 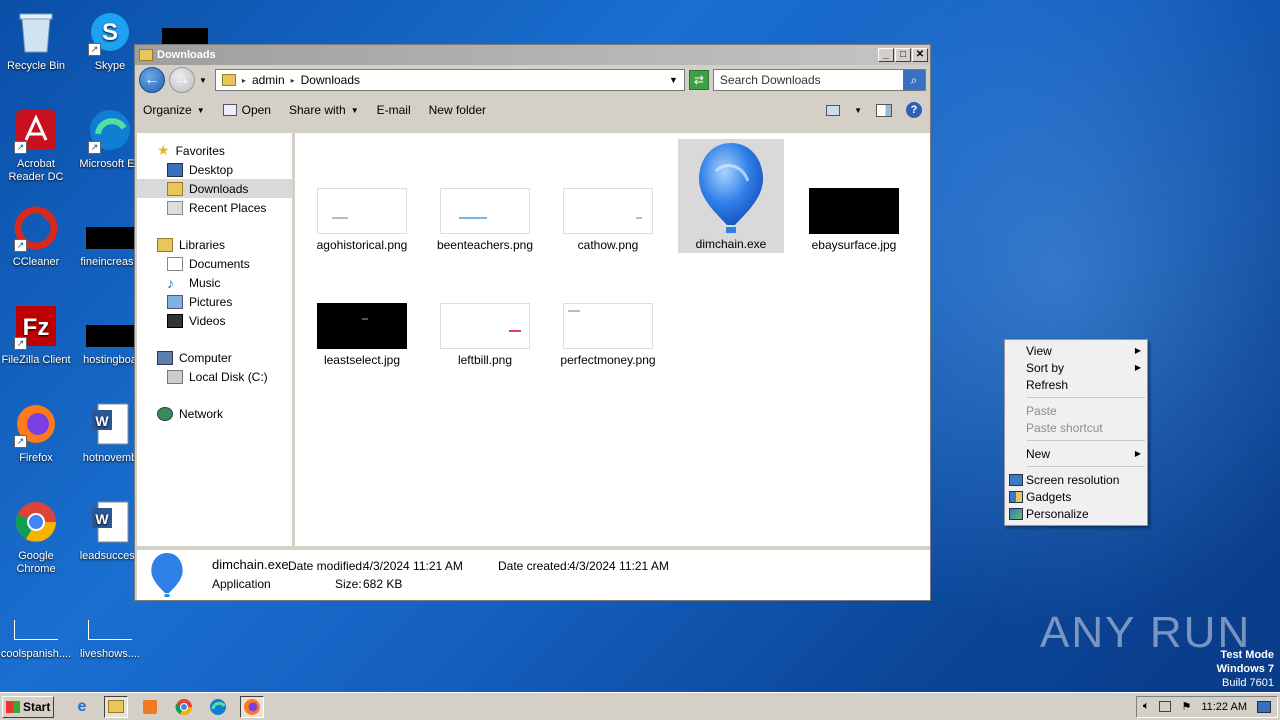 I want to click on recent-pages-dropdown: ▼, so click(x=203, y=80).